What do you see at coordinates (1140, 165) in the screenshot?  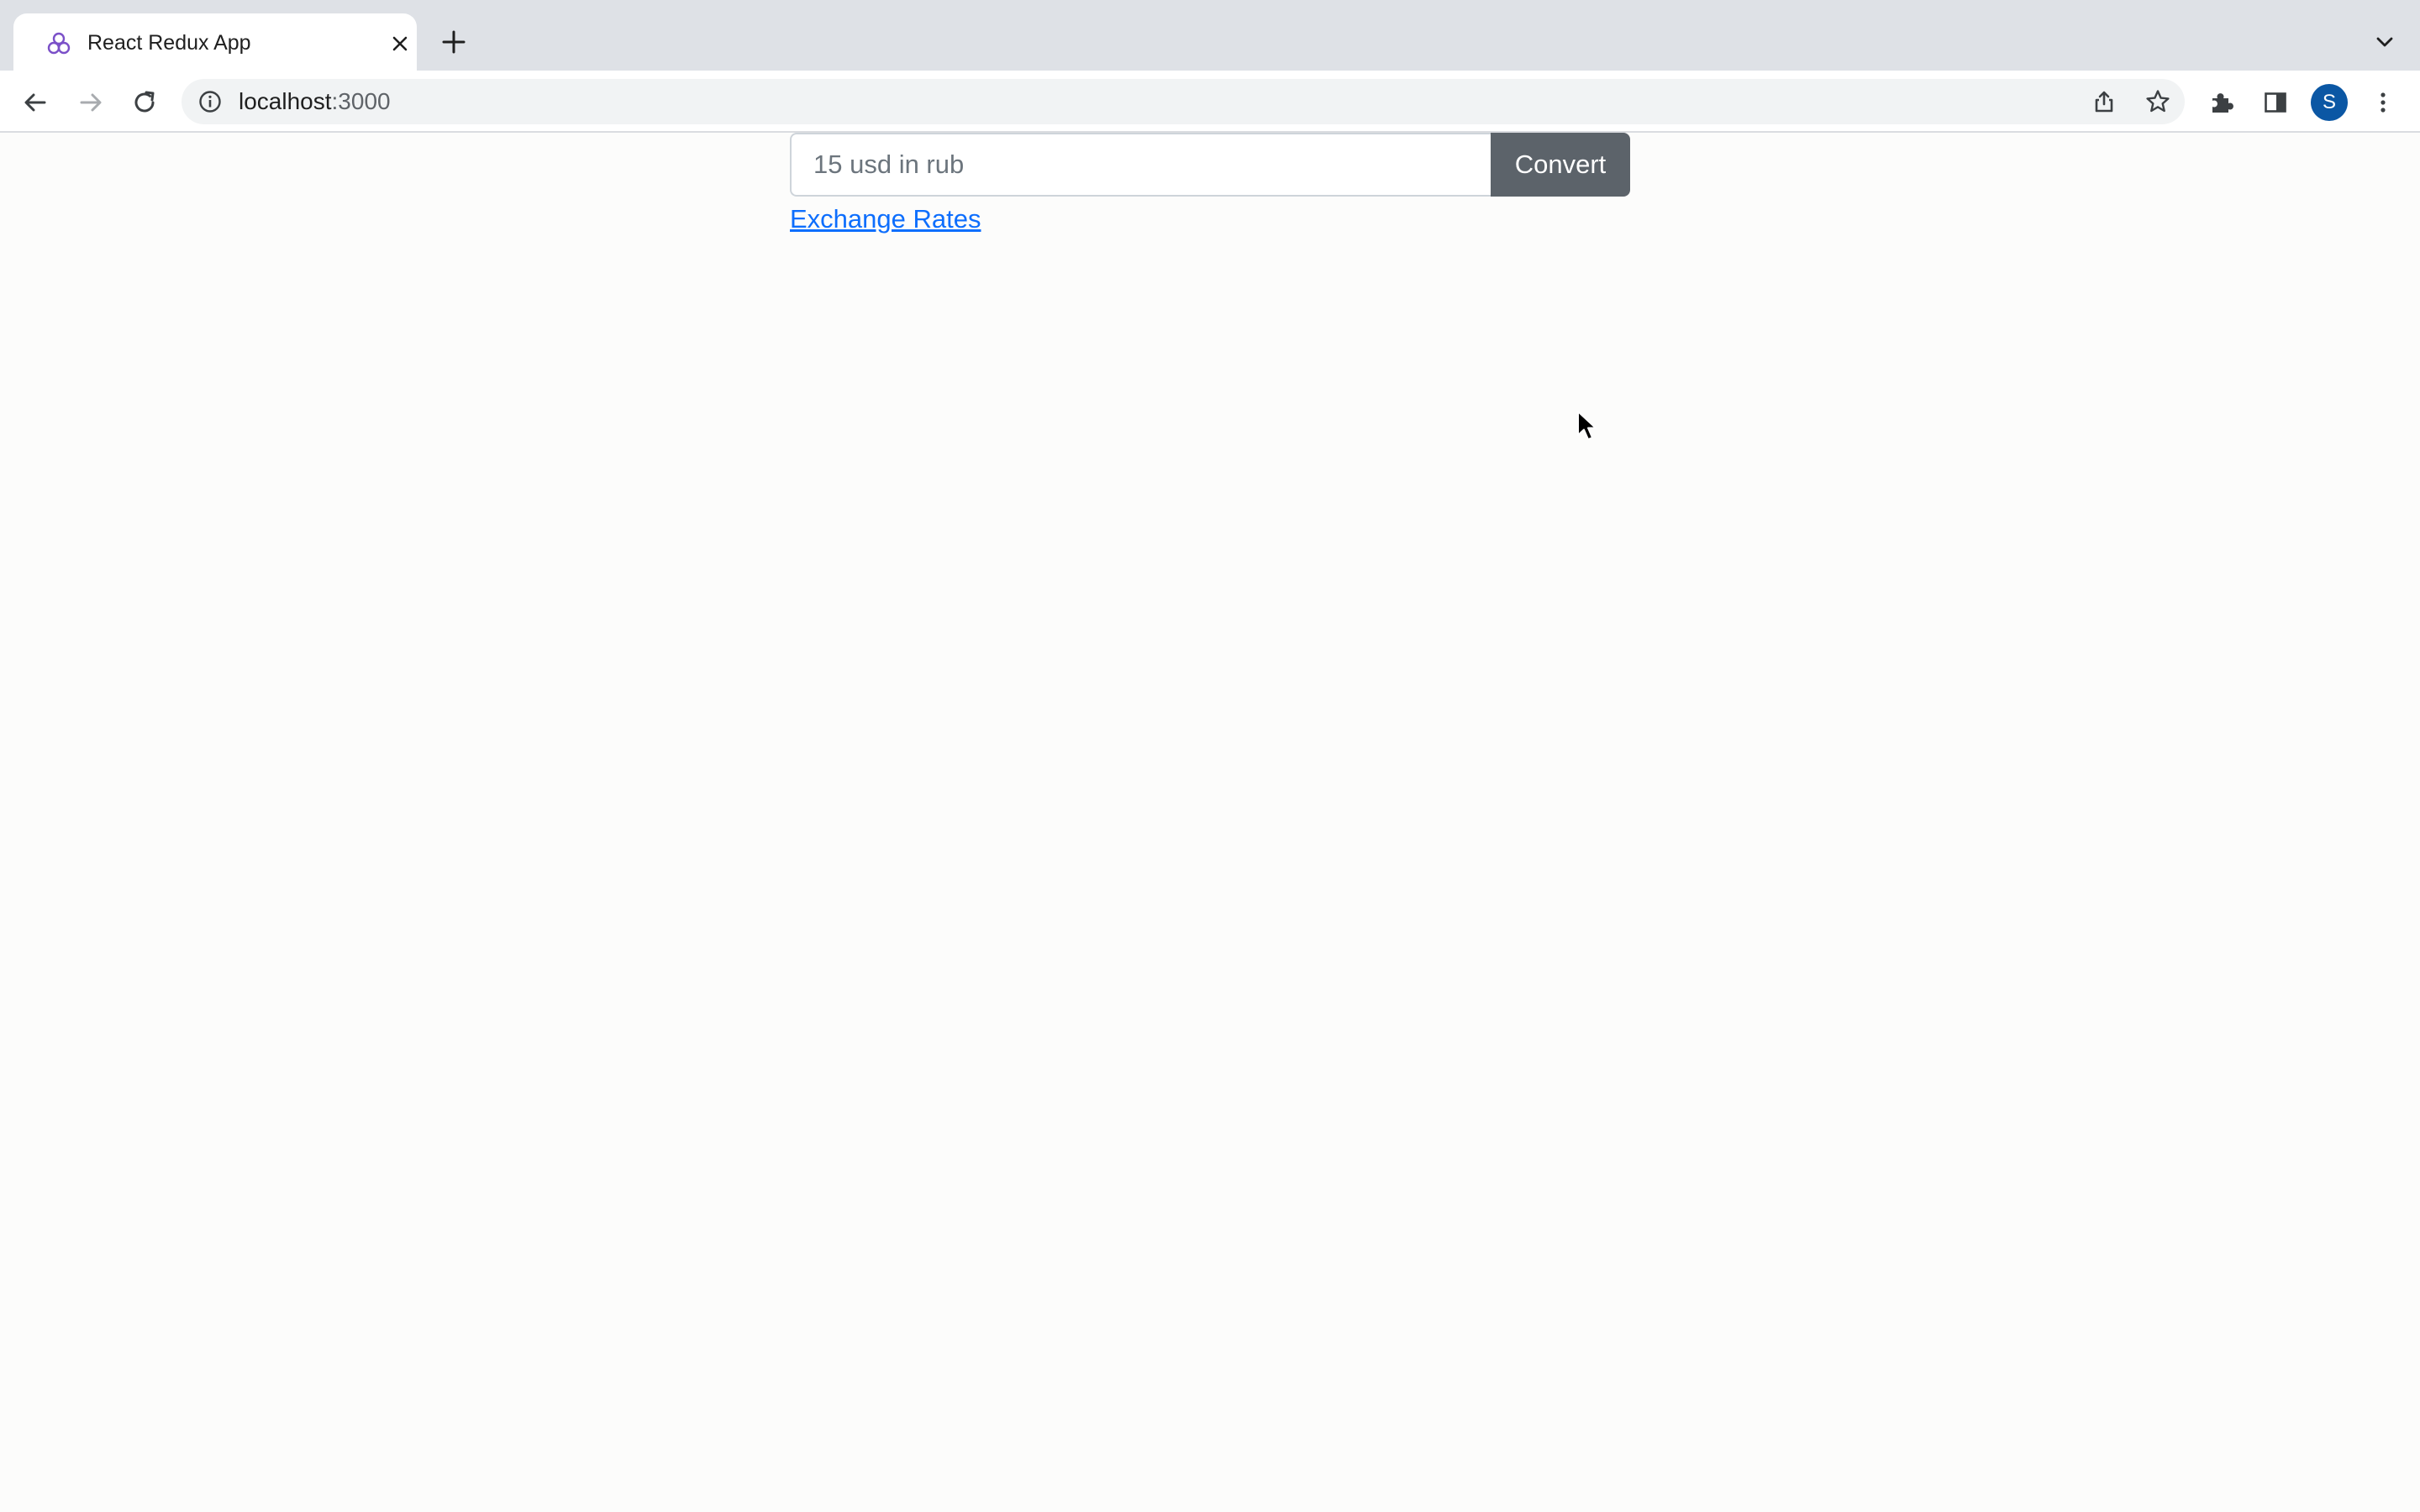 I see `conversion-query-input` at bounding box center [1140, 165].